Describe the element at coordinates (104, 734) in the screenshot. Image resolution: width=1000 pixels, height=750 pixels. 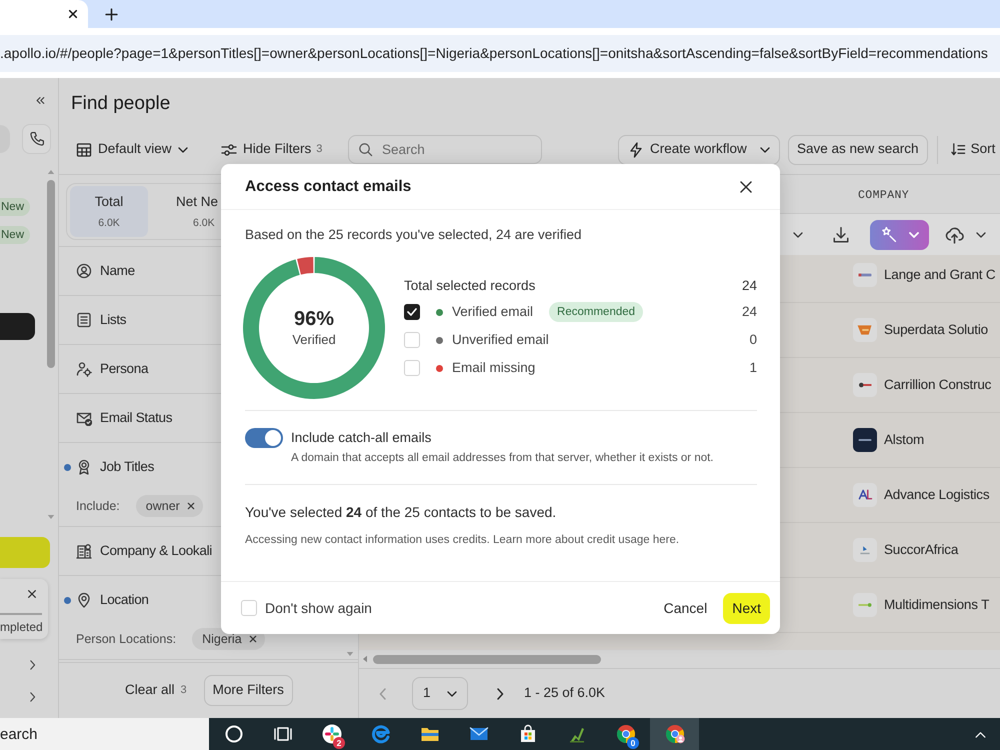
I see `taskbar-search-field: earch` at that location.